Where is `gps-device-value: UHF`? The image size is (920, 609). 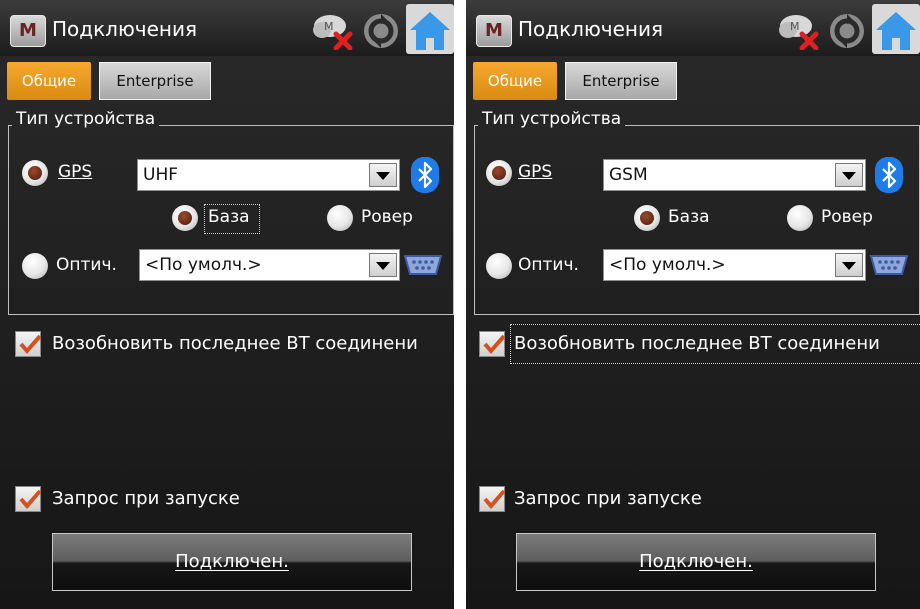
gps-device-value: UHF is located at coordinates (161, 175).